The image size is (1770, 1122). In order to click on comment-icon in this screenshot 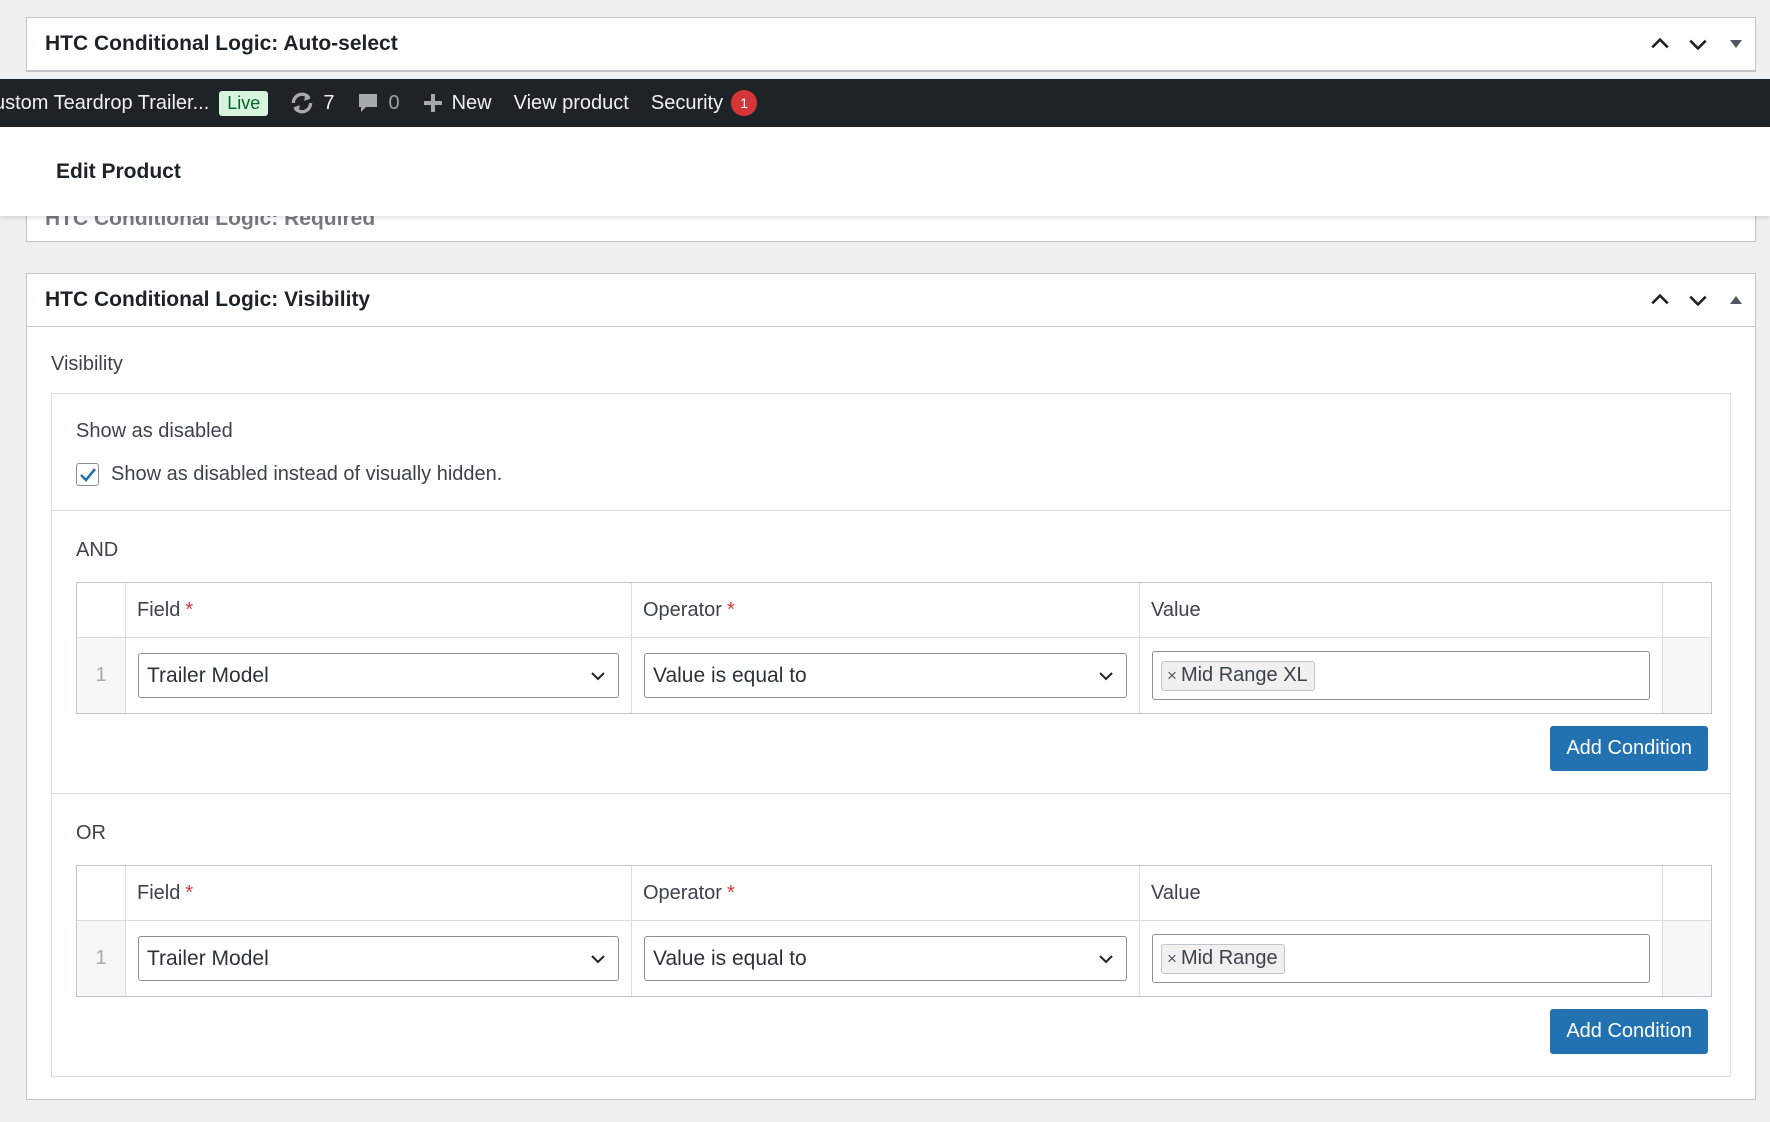, I will do `click(368, 103)`.